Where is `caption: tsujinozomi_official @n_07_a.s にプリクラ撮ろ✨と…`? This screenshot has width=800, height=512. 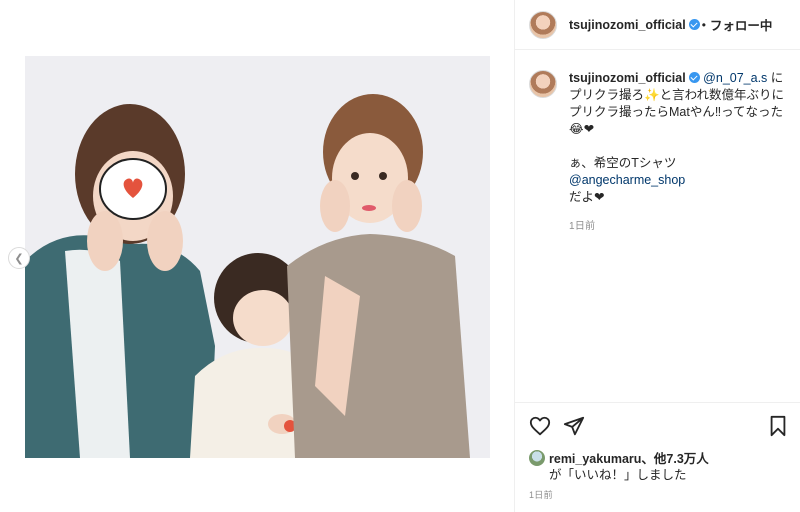
caption: tsujinozomi_official @n_07_a.s にプリクラ撮ろ✨と… is located at coordinates (660, 152).